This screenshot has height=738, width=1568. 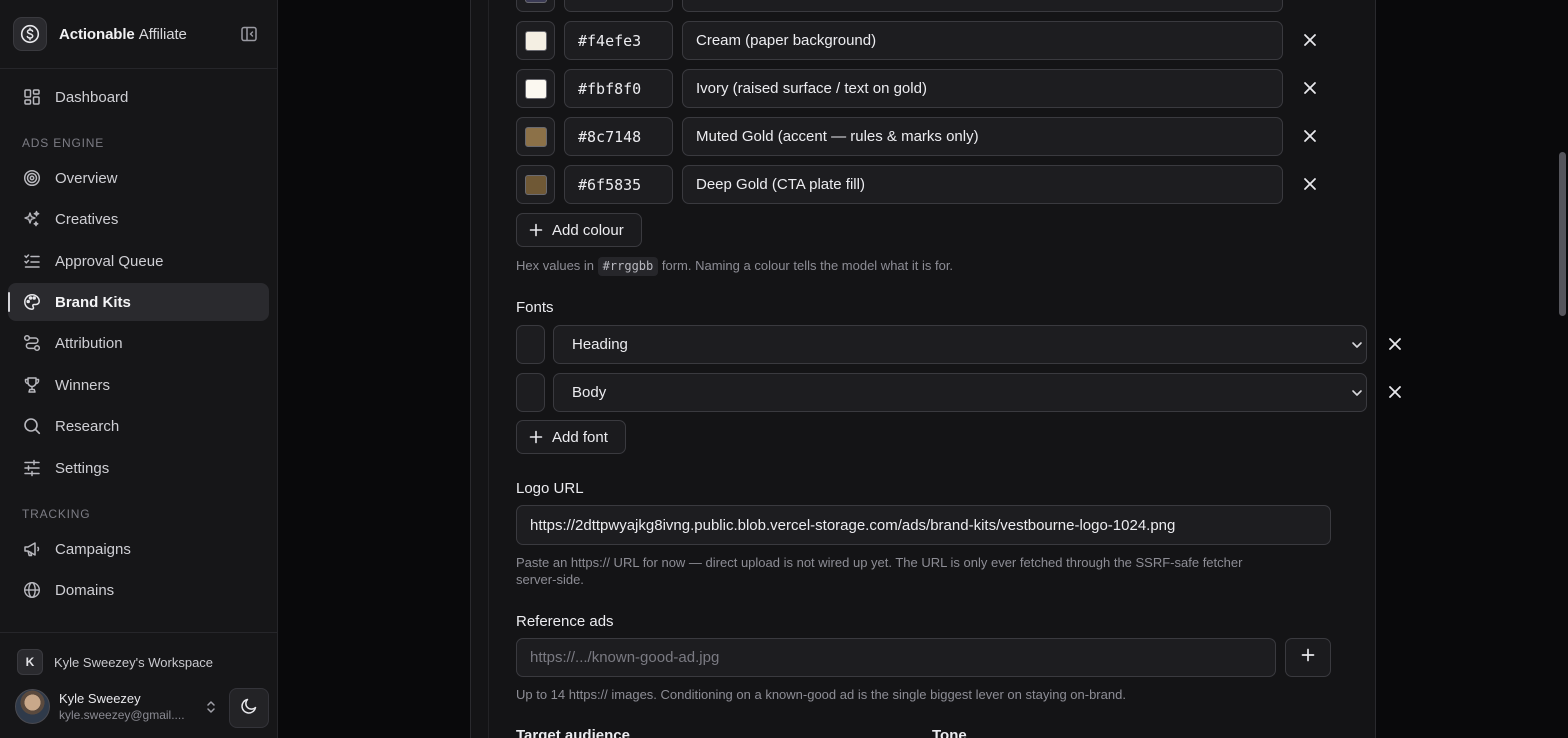 What do you see at coordinates (550, 488) in the screenshot?
I see `logo-url-label: Logo URL` at bounding box center [550, 488].